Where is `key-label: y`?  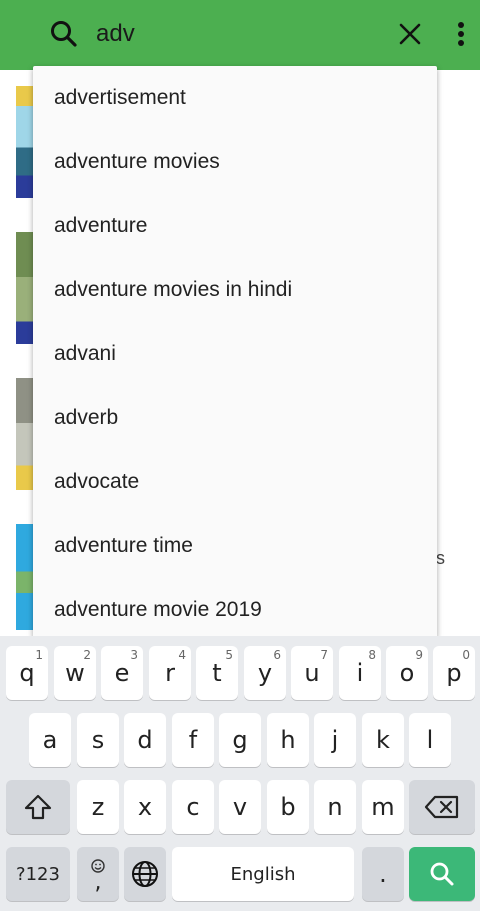
key-label: y is located at coordinates (265, 673).